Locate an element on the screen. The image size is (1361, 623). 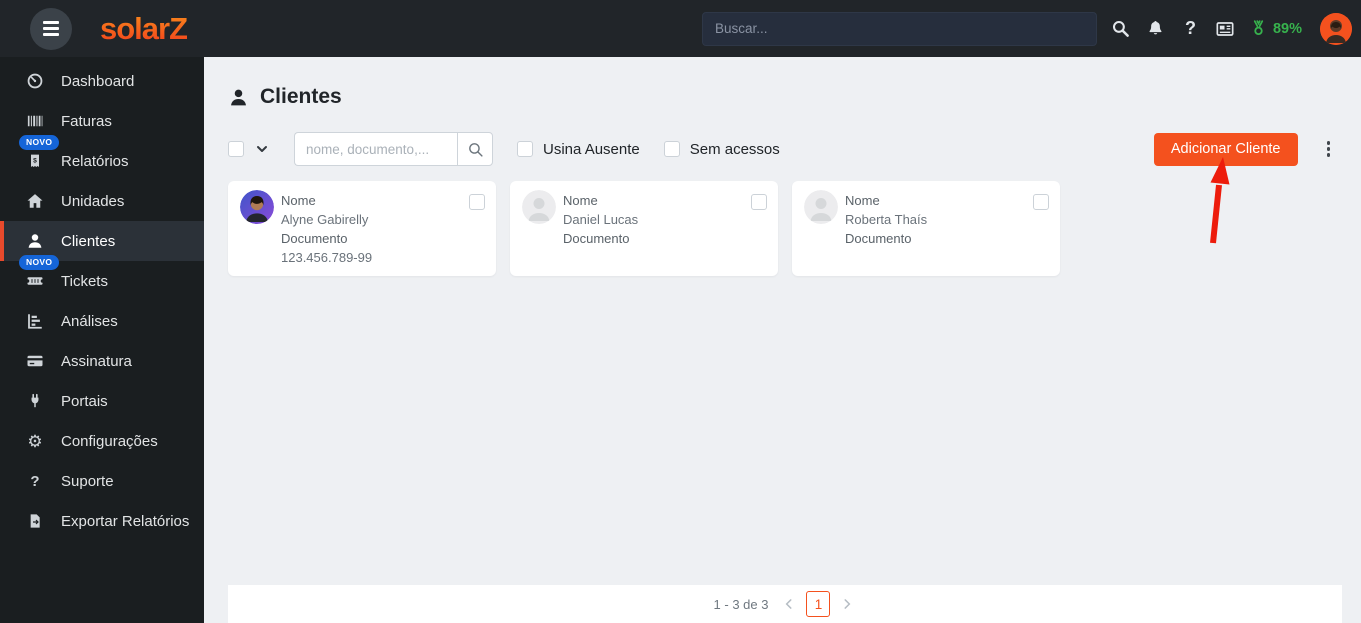
help-icon: ? is located at coordinates (1190, 28).